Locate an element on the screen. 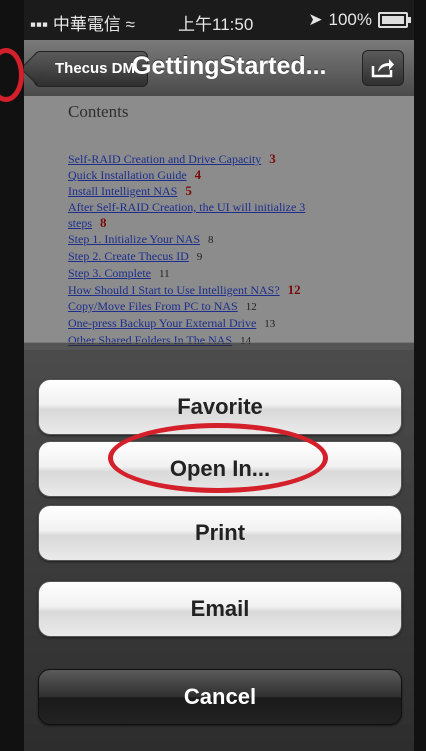 The height and width of the screenshot is (751, 426). toc-item: Step 1. Initialize Your NAS 8 is located at coordinates (186, 239).